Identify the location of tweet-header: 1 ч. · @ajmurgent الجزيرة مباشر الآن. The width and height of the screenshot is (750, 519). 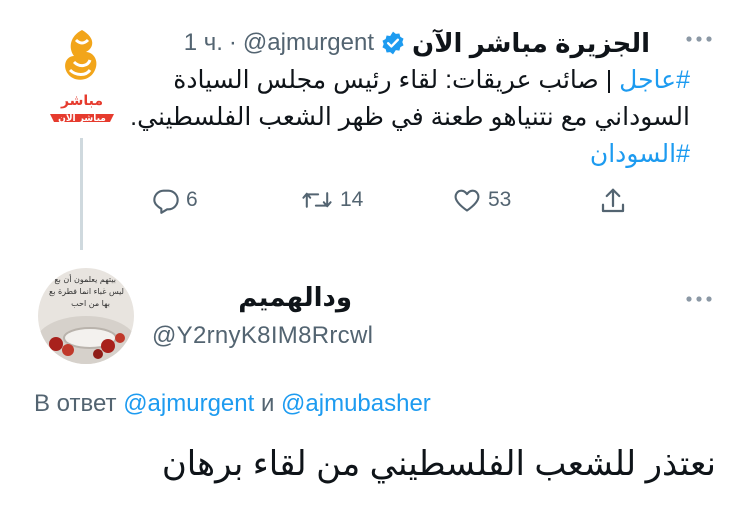
(417, 43).